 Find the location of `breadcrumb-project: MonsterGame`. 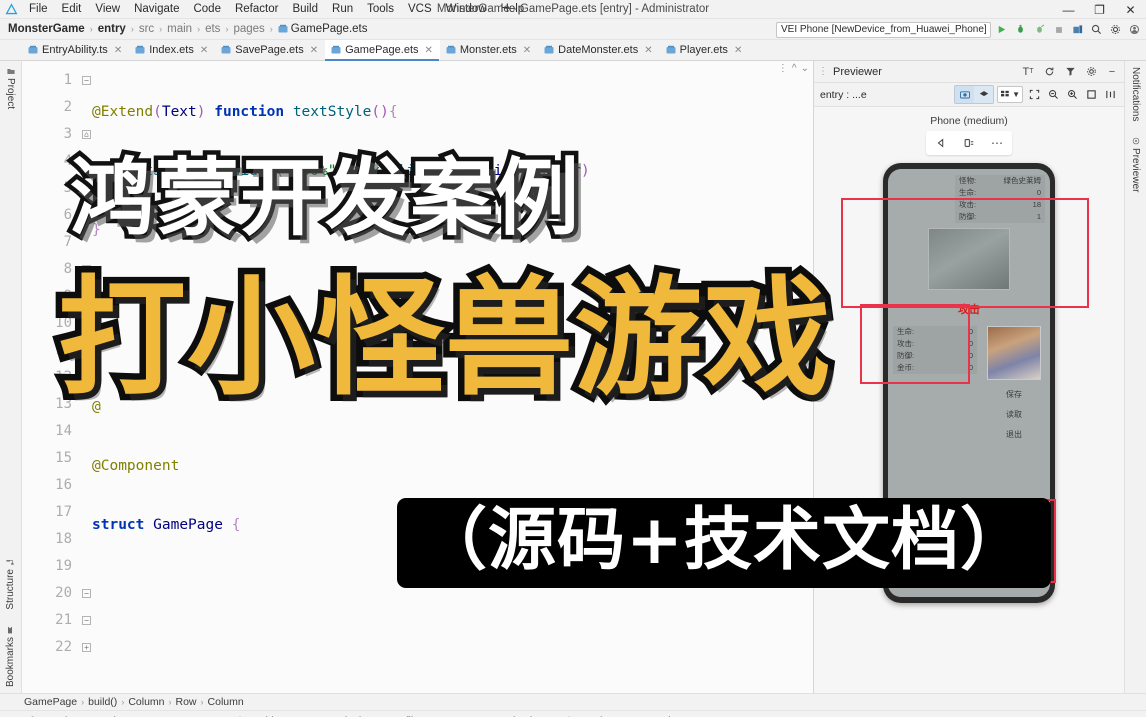

breadcrumb-project: MonsterGame is located at coordinates (46, 29).